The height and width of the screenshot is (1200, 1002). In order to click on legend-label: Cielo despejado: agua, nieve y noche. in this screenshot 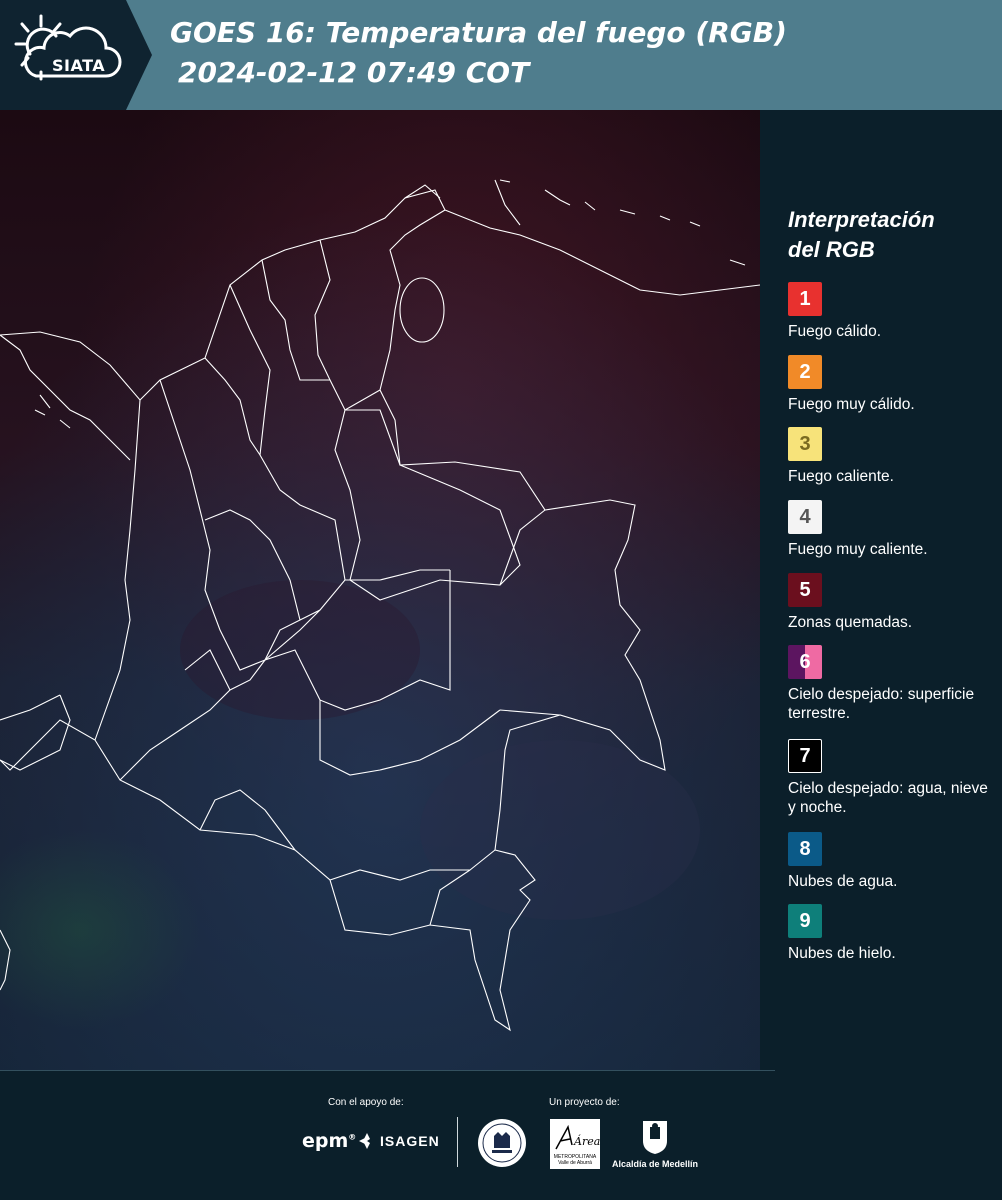, I will do `click(888, 798)`.